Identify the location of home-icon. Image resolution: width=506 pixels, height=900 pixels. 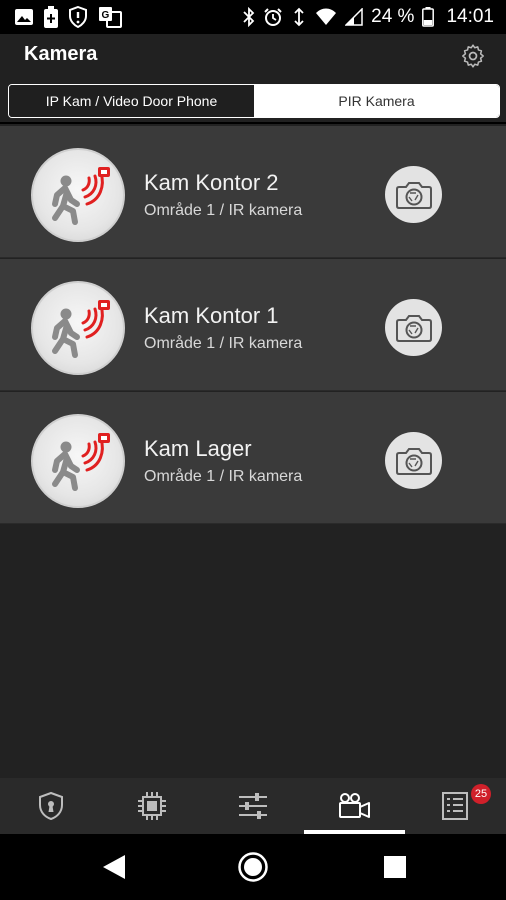
(253, 867).